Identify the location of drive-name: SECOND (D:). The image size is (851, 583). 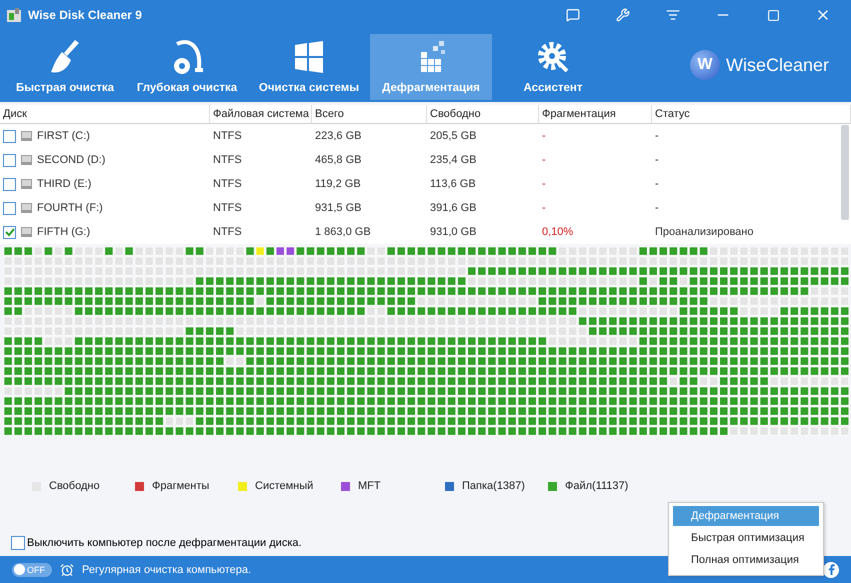
(71, 160).